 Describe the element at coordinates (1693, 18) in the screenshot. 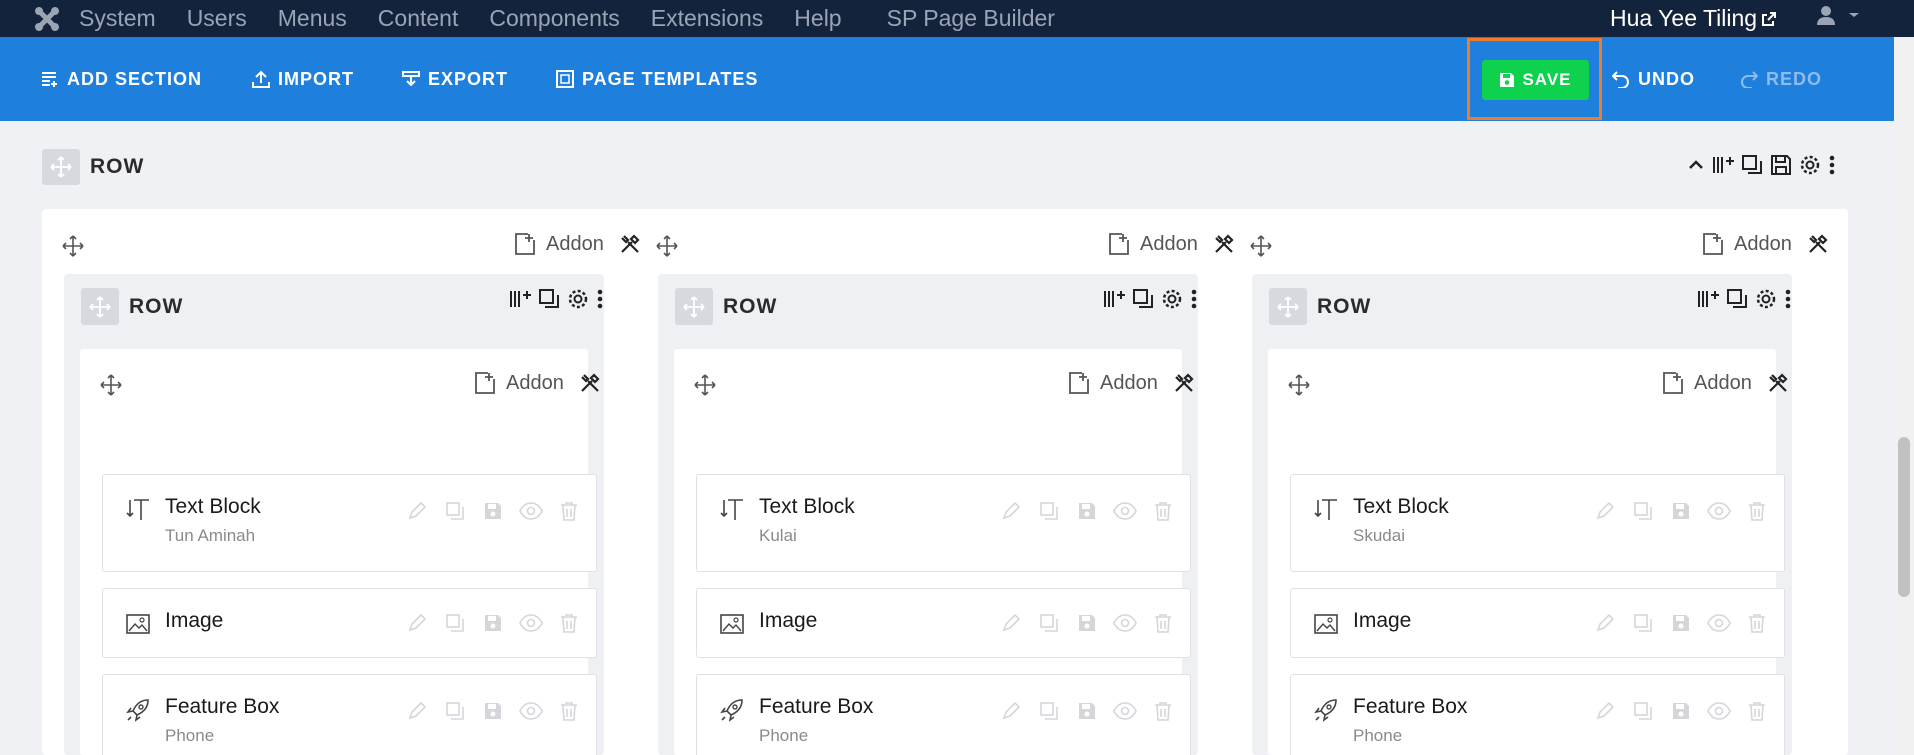

I see `site-user-link: Hua Yee Tiling` at that location.